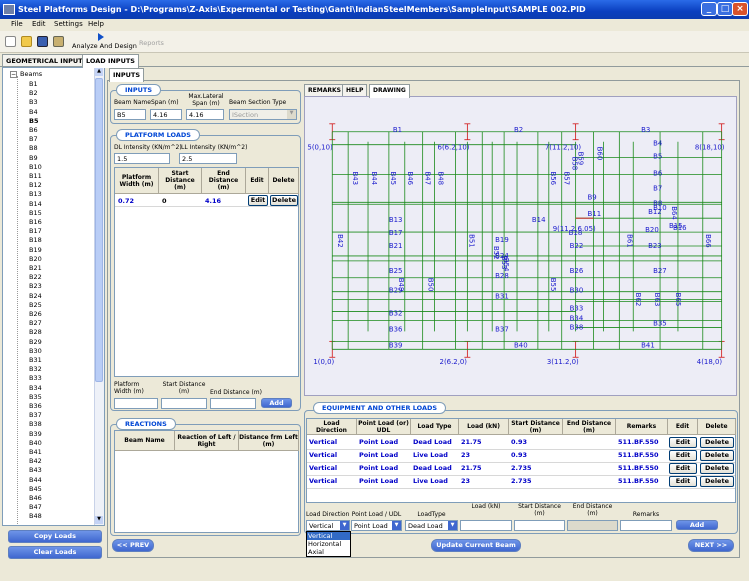 The width and height of the screenshot is (749, 581). I want to click on tree-item: B34, so click(35, 388).